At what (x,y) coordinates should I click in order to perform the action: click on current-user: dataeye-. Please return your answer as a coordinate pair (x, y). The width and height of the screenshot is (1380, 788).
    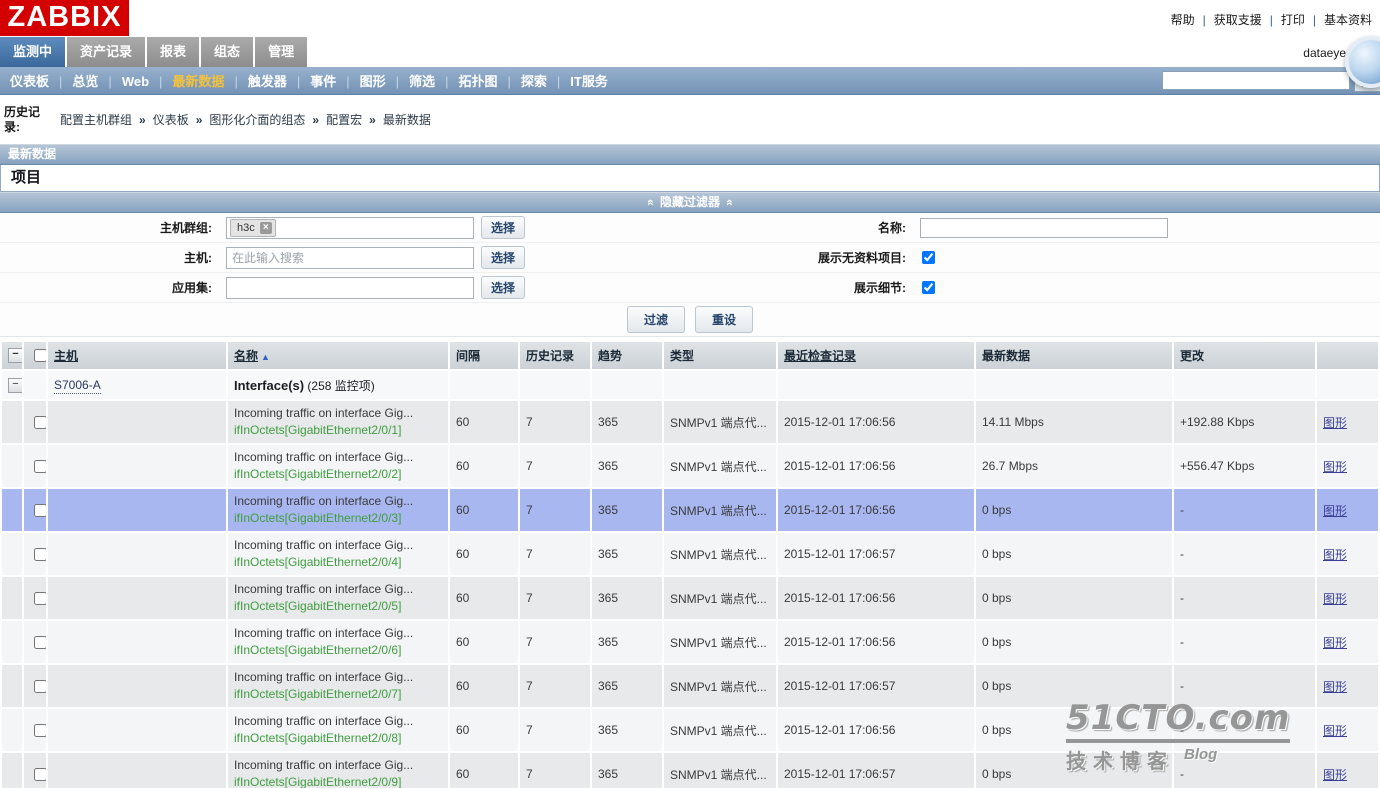
    Looking at the image, I should click on (1326, 53).